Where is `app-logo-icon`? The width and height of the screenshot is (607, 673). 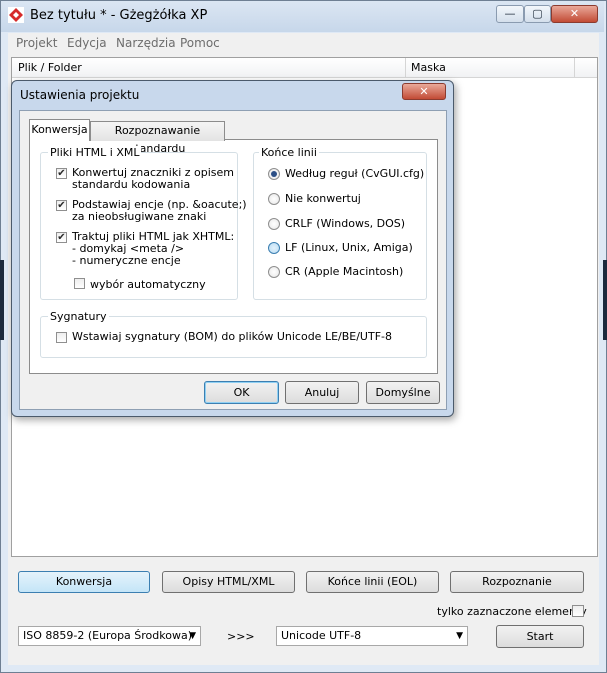 app-logo-icon is located at coordinates (16, 15).